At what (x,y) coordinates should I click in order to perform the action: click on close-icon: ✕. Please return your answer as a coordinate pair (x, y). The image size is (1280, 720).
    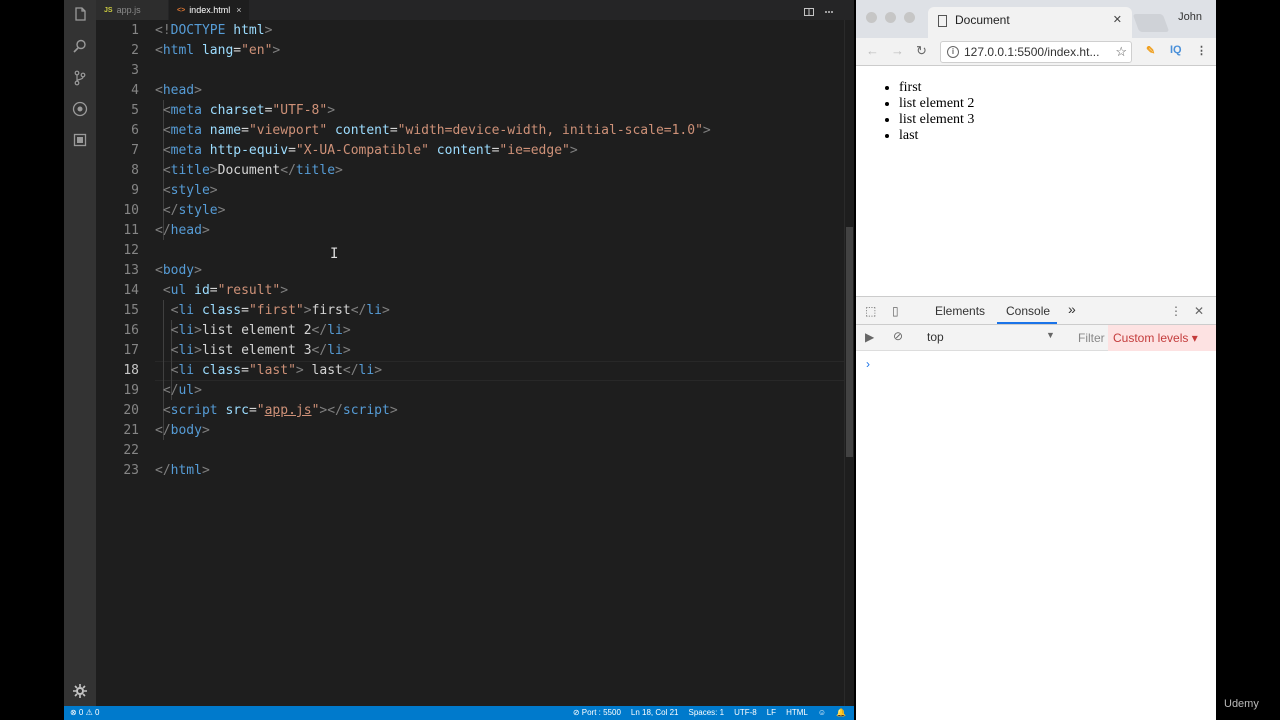
    Looking at the image, I should click on (1117, 19).